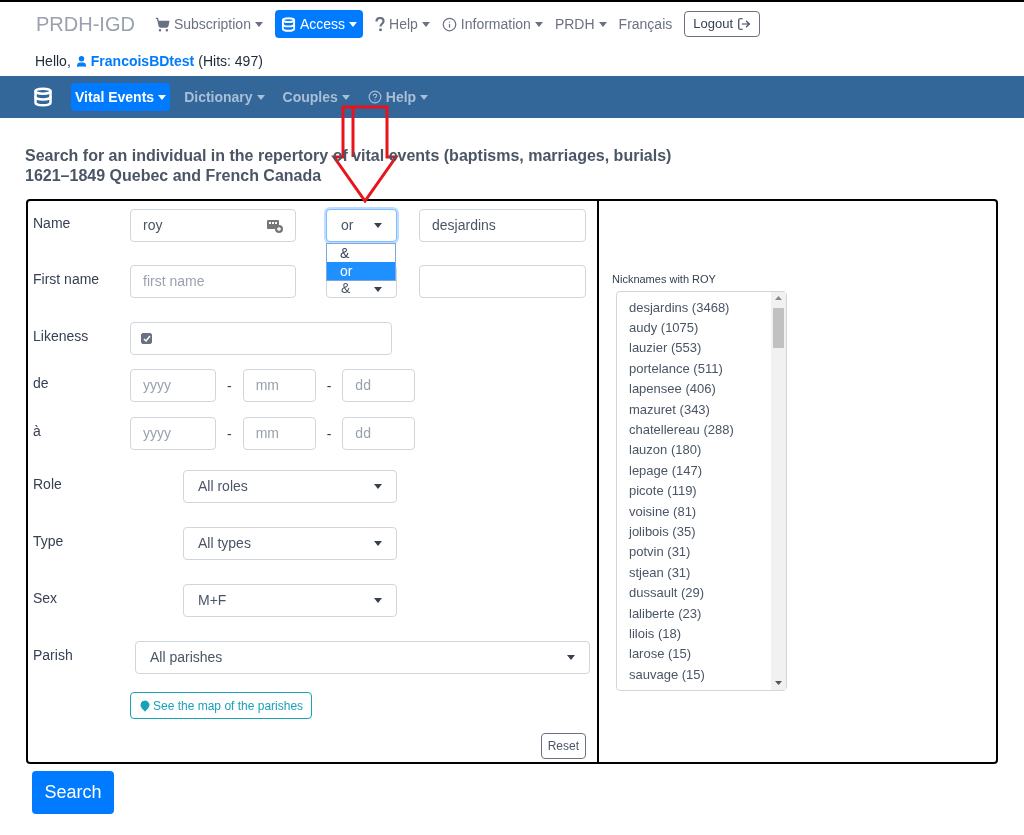 Image resolution: width=1024 pixels, height=835 pixels. Describe the element at coordinates (700, 389) in the screenshot. I see `list-option: lapensee (406)` at that location.